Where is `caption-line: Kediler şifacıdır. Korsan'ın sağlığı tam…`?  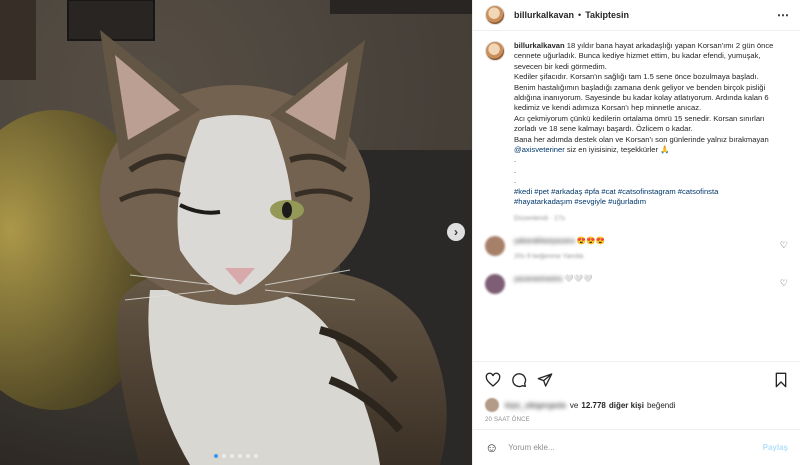 caption-line: Kediler şifacıdır. Korsan'ın sağlığı tam… is located at coordinates (641, 92).